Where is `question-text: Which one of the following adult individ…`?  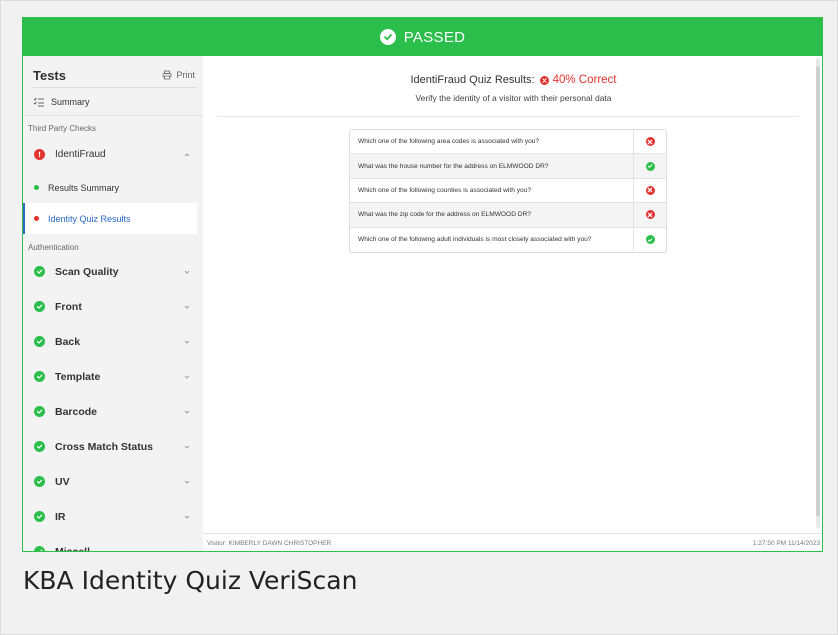 question-text: Which one of the following adult individ… is located at coordinates (492, 239).